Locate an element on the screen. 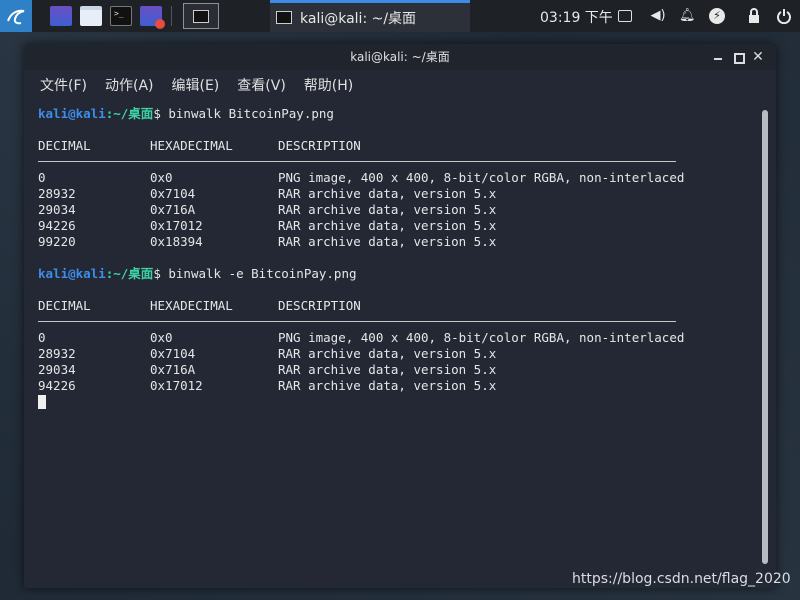 This screenshot has width=800, height=600. prompt-line: kali@kali:~/桌面$ binwalk BitcoinPay.png is located at coordinates (397, 114).